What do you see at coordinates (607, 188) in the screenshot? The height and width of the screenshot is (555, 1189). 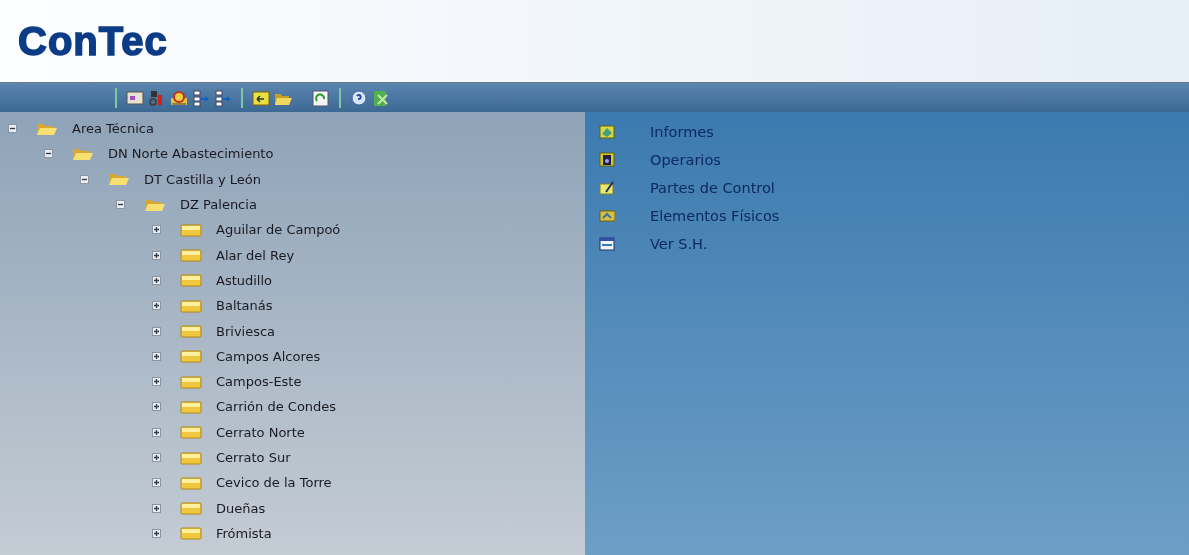 I see `pencil-icon` at bounding box center [607, 188].